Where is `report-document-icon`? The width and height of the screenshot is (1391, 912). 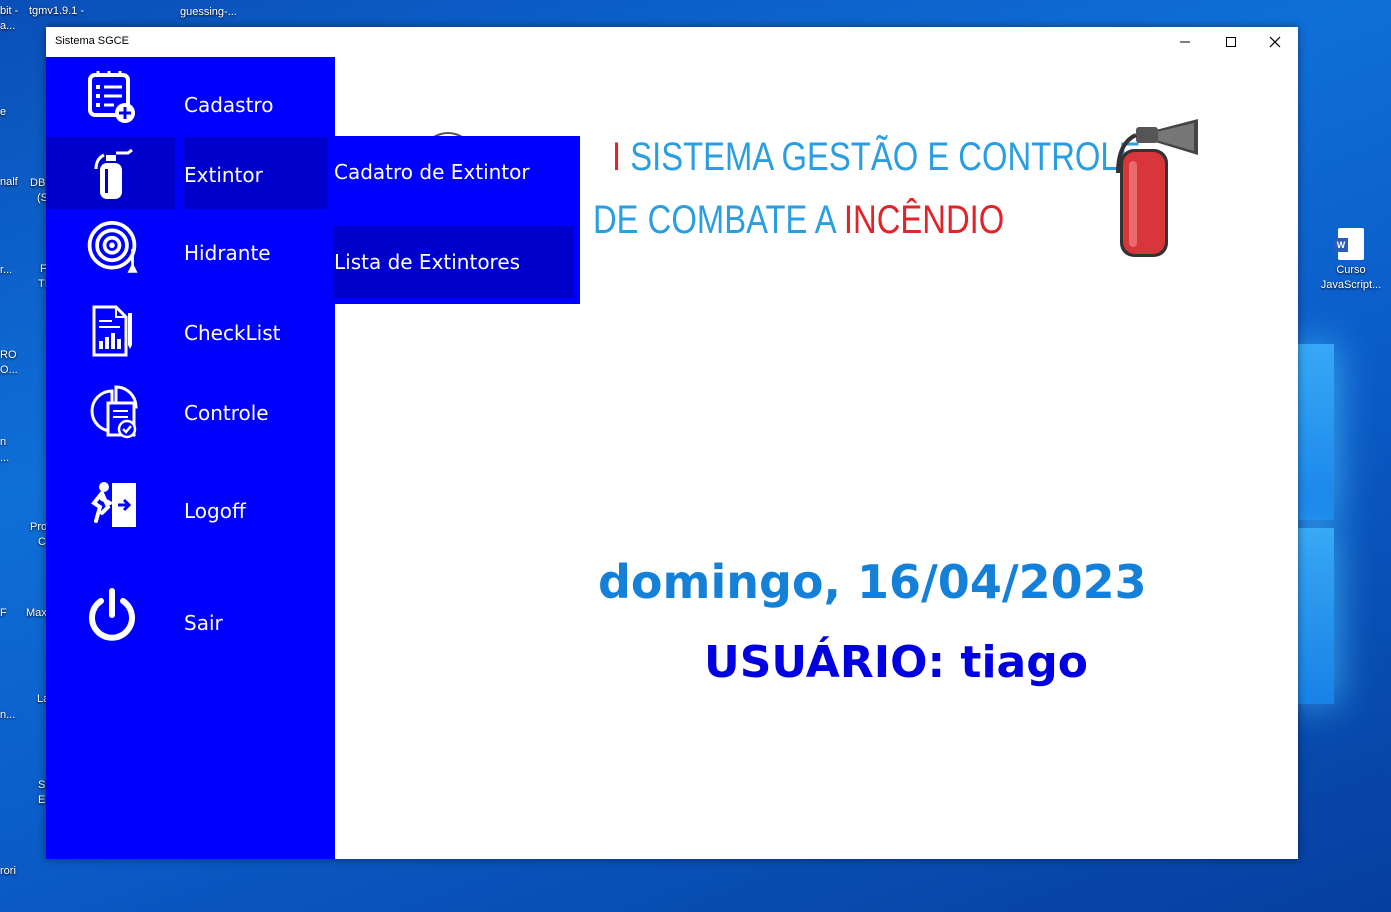 report-document-icon is located at coordinates (112, 331).